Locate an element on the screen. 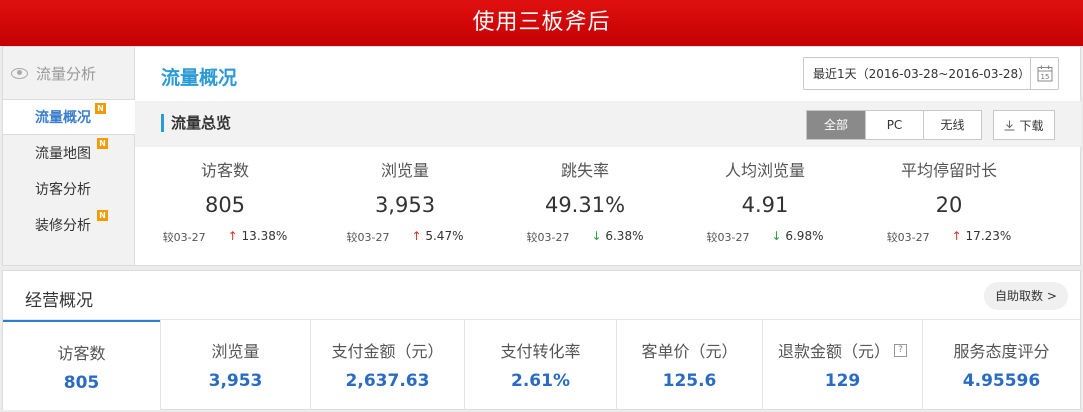 Image resolution: width=1083 pixels, height=412 pixels. date-range-text: 最近1天（2016-03-28~2016-03-28） is located at coordinates (922, 74).